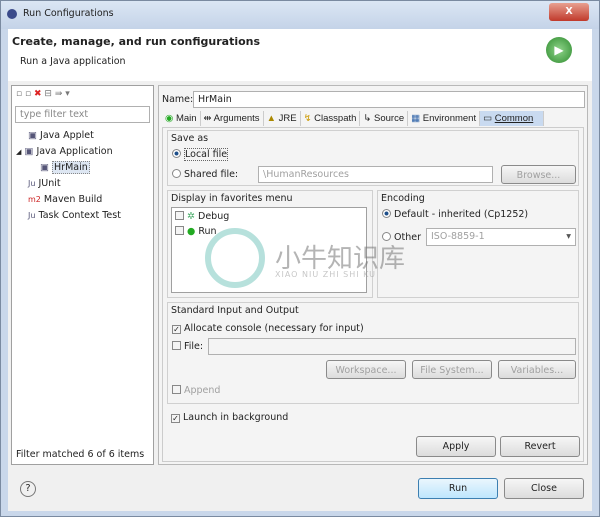  I want to click on tab-common: ▭ Common, so click(512, 118).